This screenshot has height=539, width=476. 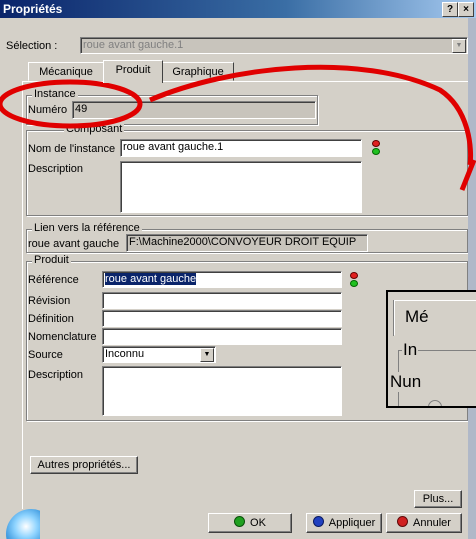 I want to click on annotation-arrow, so click(x=311, y=115).